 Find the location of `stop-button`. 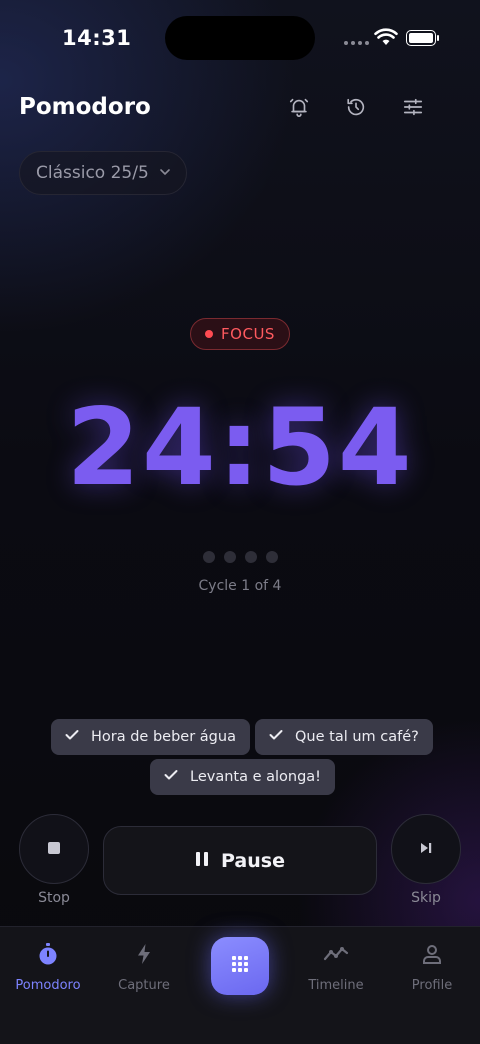

stop-button is located at coordinates (54, 849).